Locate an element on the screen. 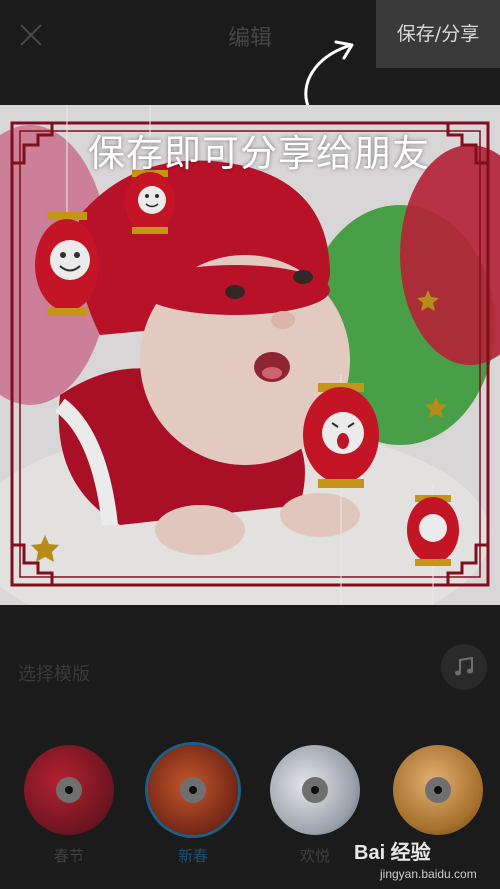 This screenshot has height=889, width=500. hint-arrow-icon is located at coordinates (329, 74).